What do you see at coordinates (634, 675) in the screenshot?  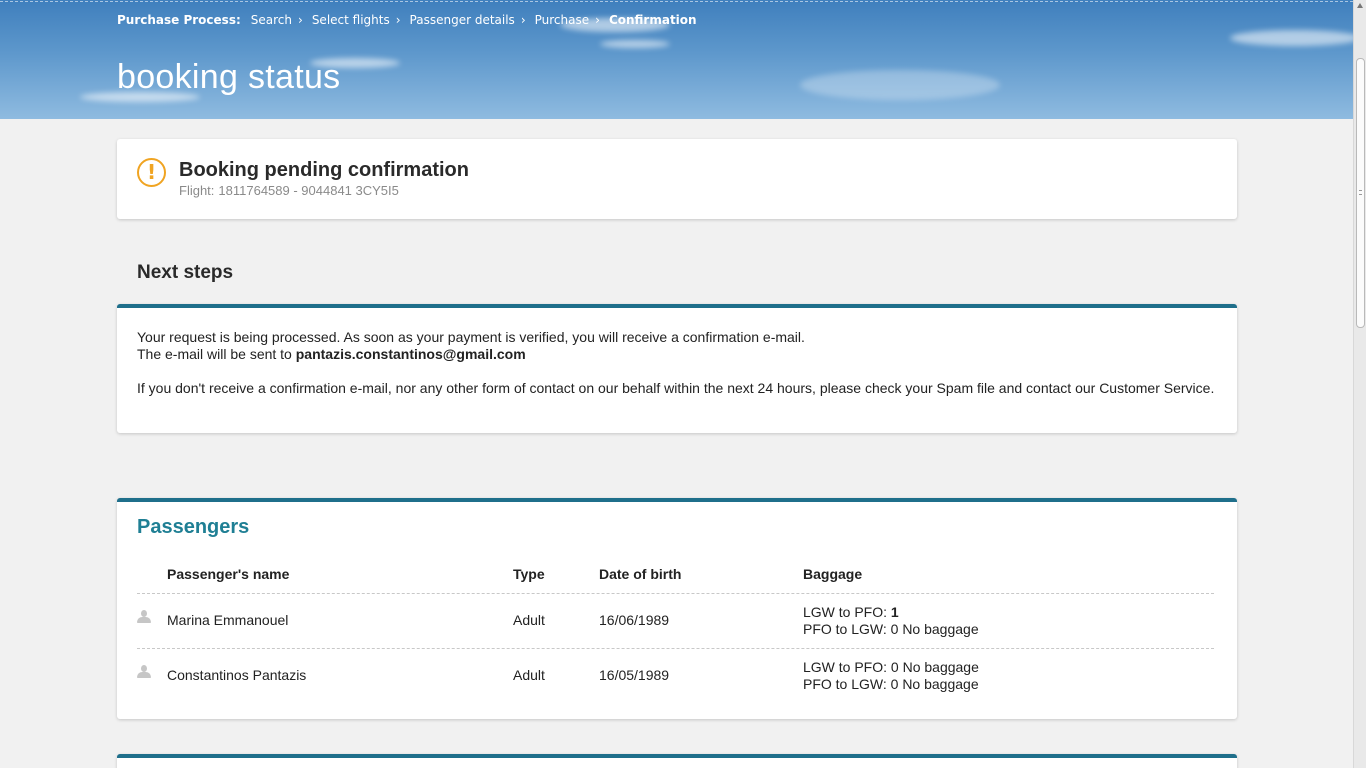 I see `passenger-dob: 16/05/1989` at bounding box center [634, 675].